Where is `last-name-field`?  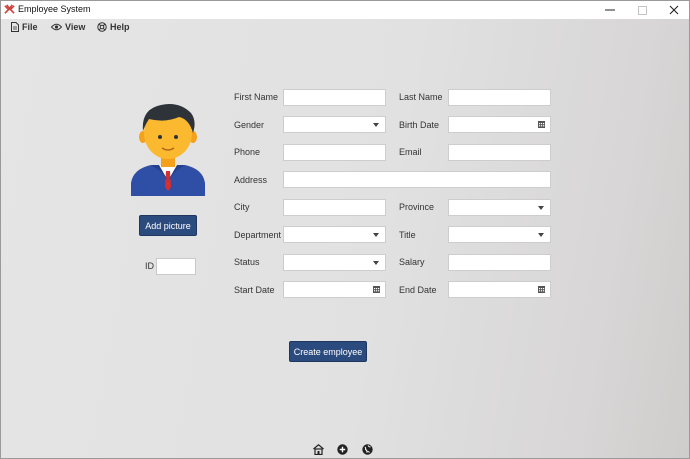
last-name-field is located at coordinates (499, 97).